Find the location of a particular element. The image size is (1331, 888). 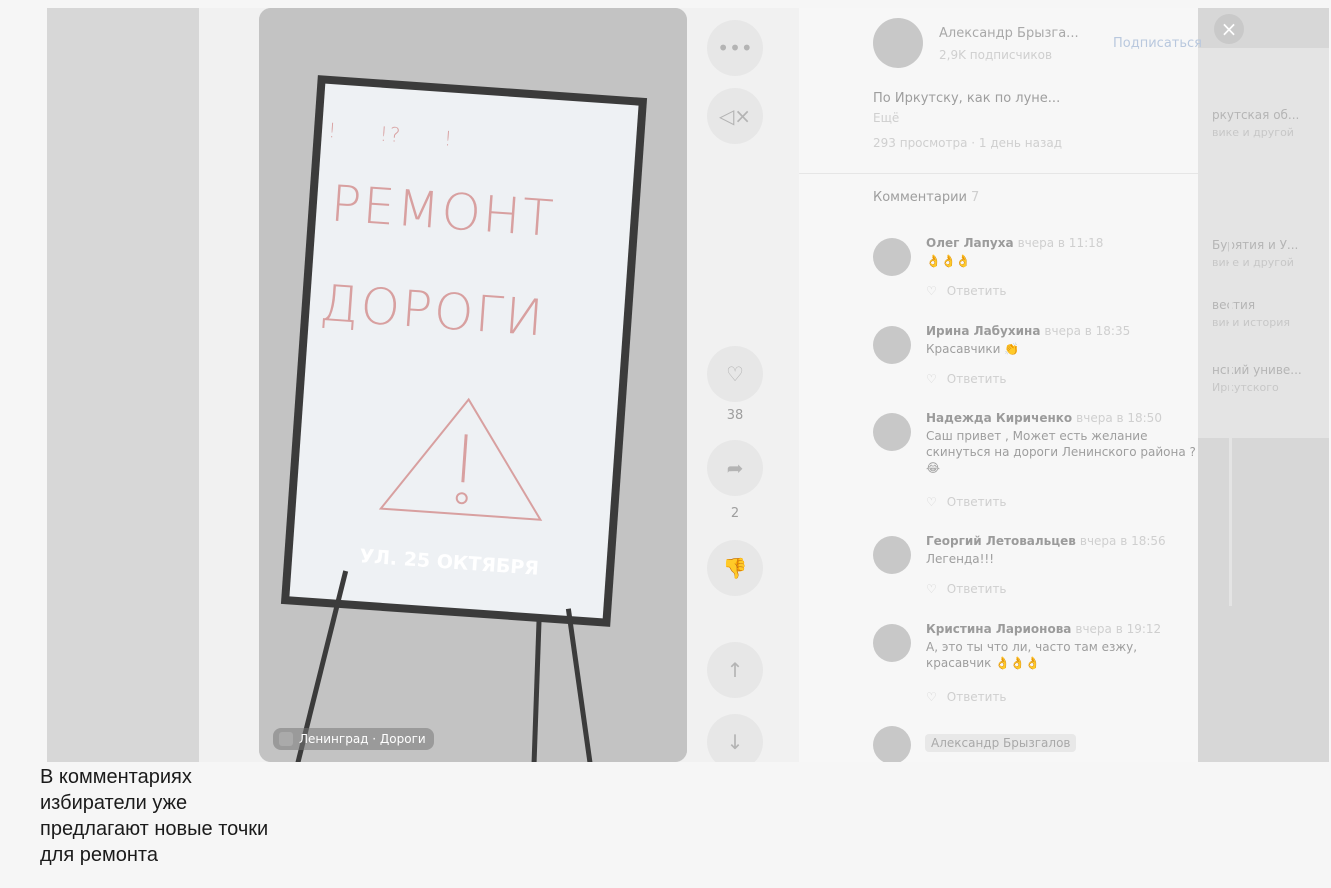

comment-item: Олег Лапуха вчера в 11:18 👌👌👌 ♡ Ответить is located at coordinates (1038, 271).